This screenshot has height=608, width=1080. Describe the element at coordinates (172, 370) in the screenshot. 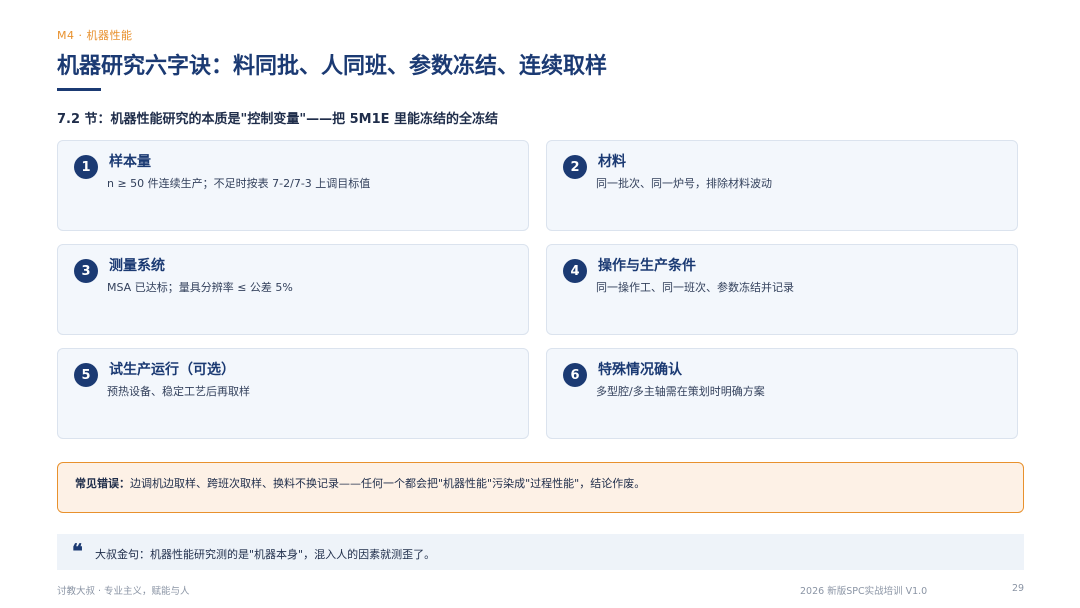

I see `card-title: 试生产运行（可选）` at that location.